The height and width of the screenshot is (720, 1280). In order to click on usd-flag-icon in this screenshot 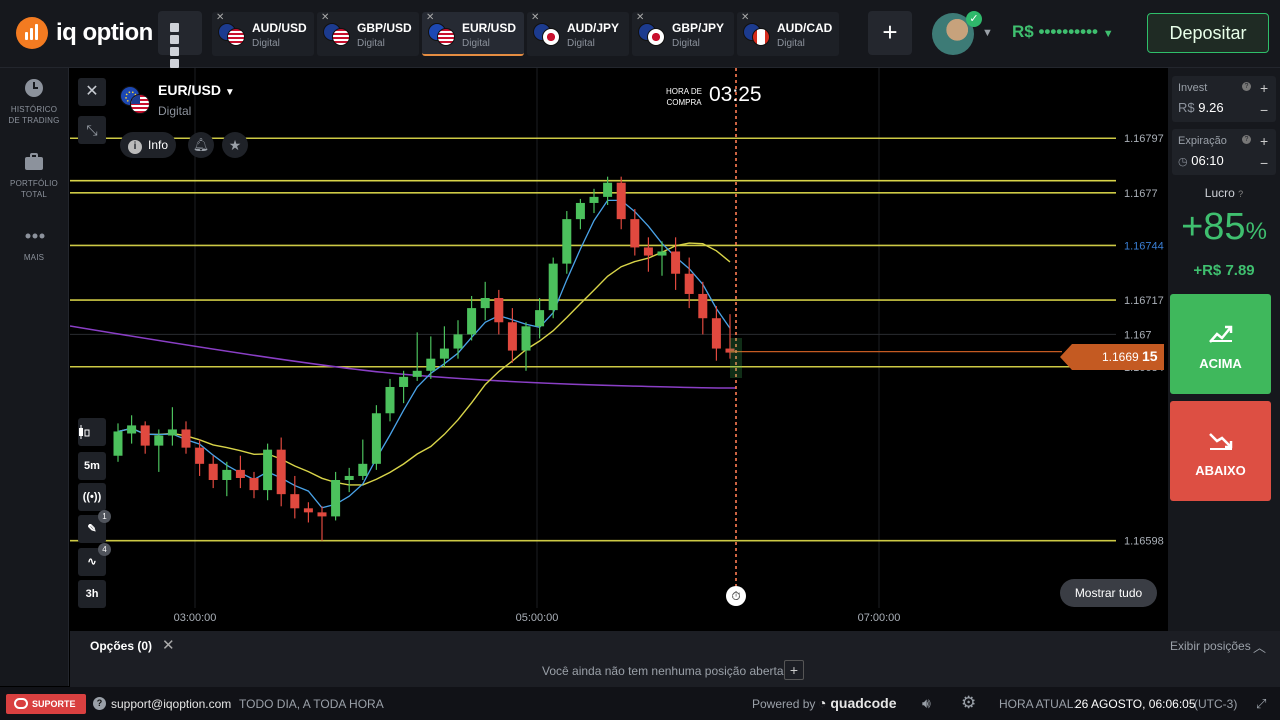, I will do `click(446, 37)`.